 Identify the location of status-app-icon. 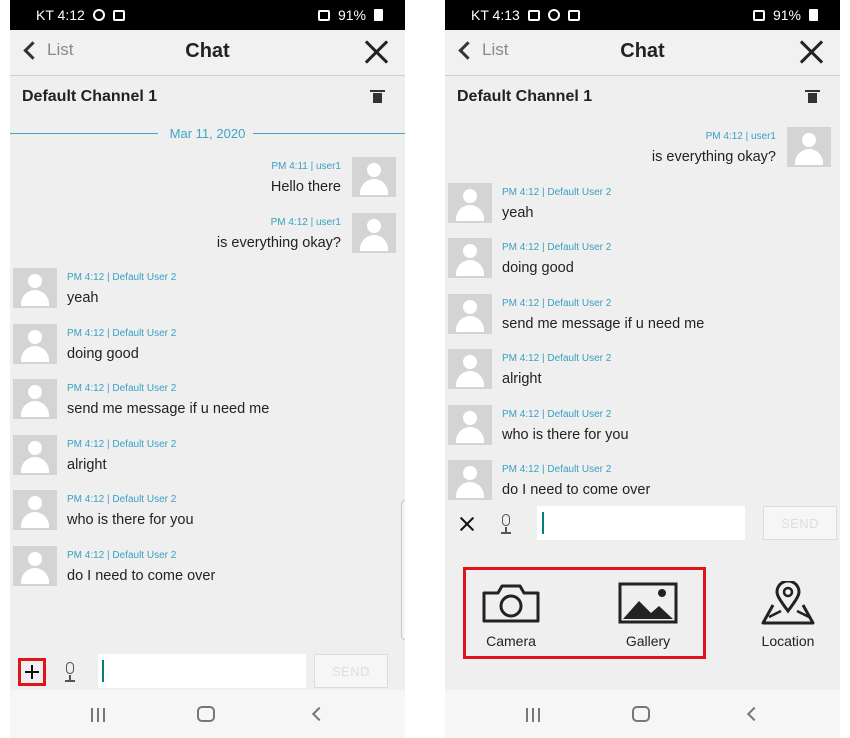
(573, 15).